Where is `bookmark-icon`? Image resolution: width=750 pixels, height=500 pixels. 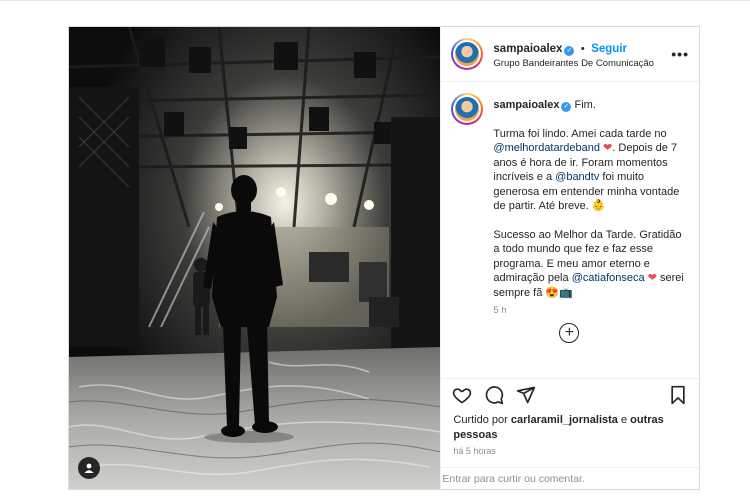 bookmark-icon is located at coordinates (678, 395).